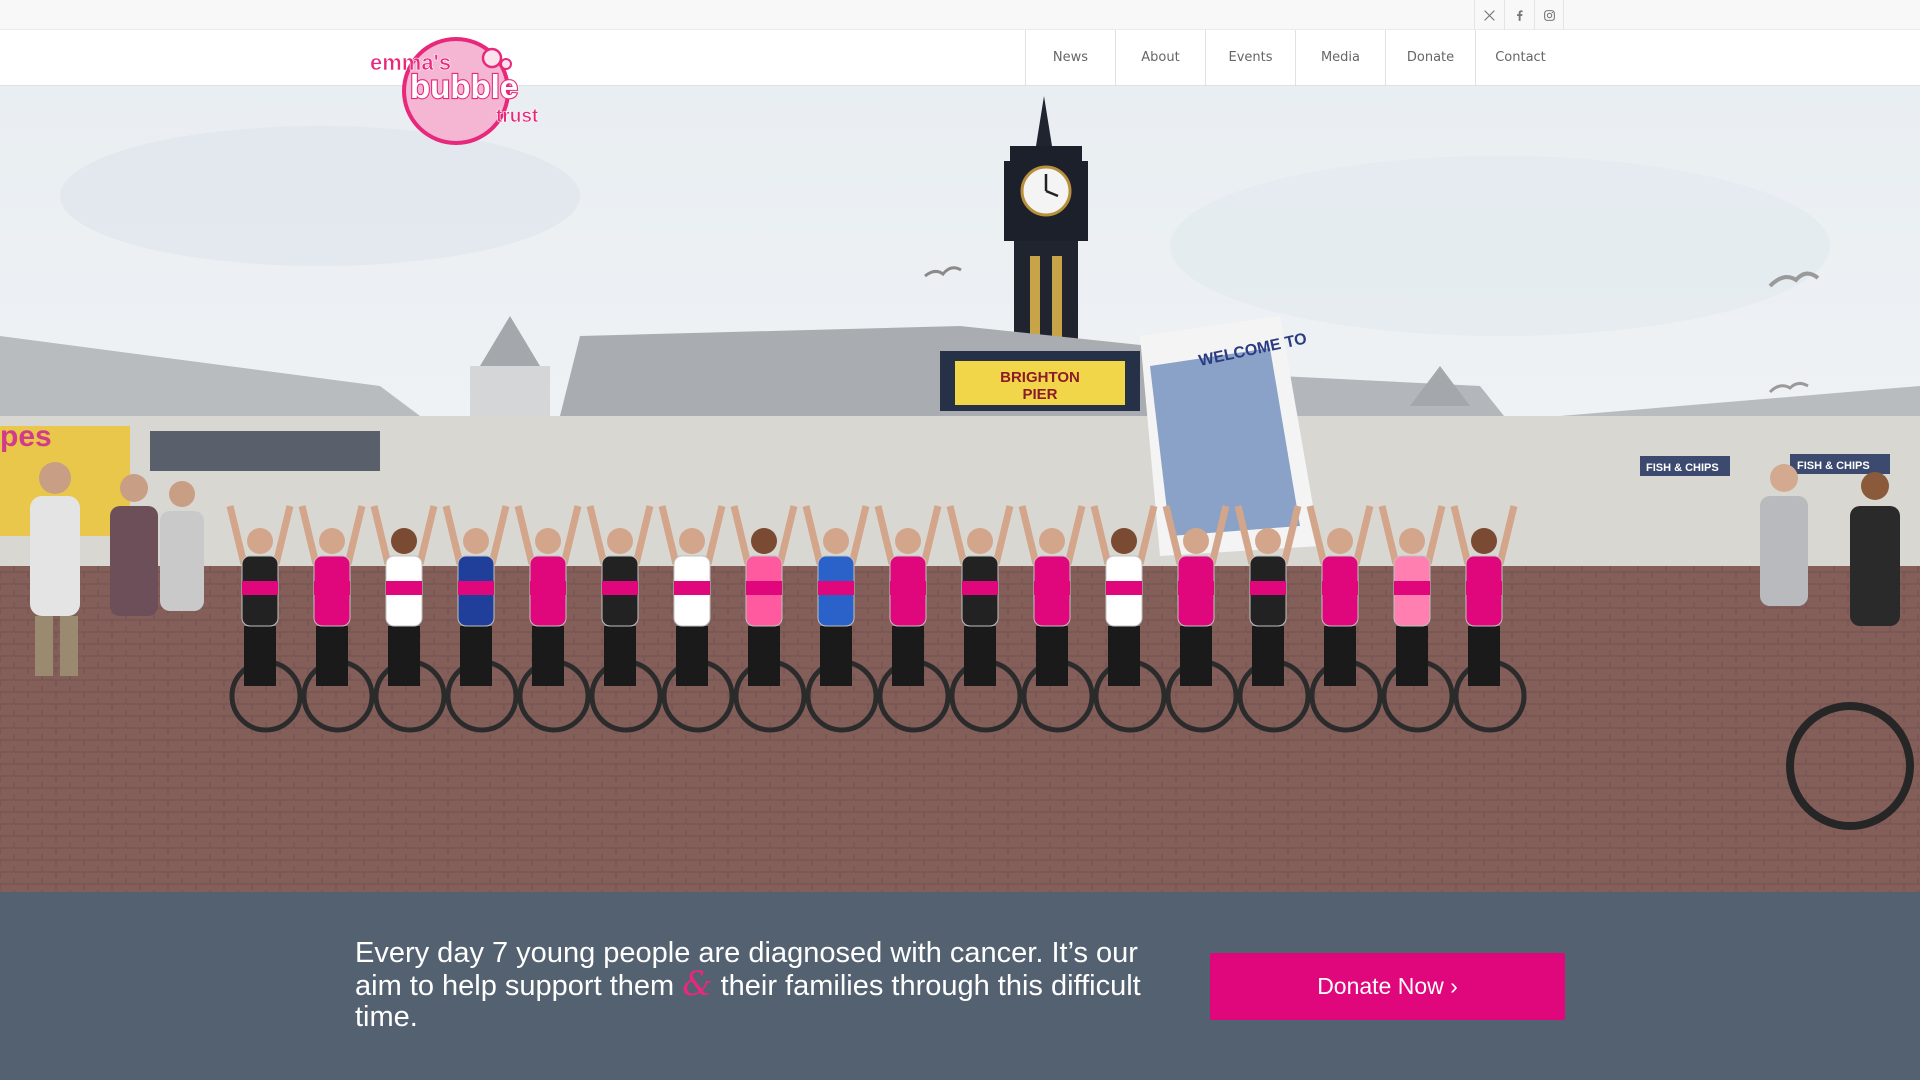  Describe the element at coordinates (960, 15) in the screenshot. I see `top-bar` at that location.